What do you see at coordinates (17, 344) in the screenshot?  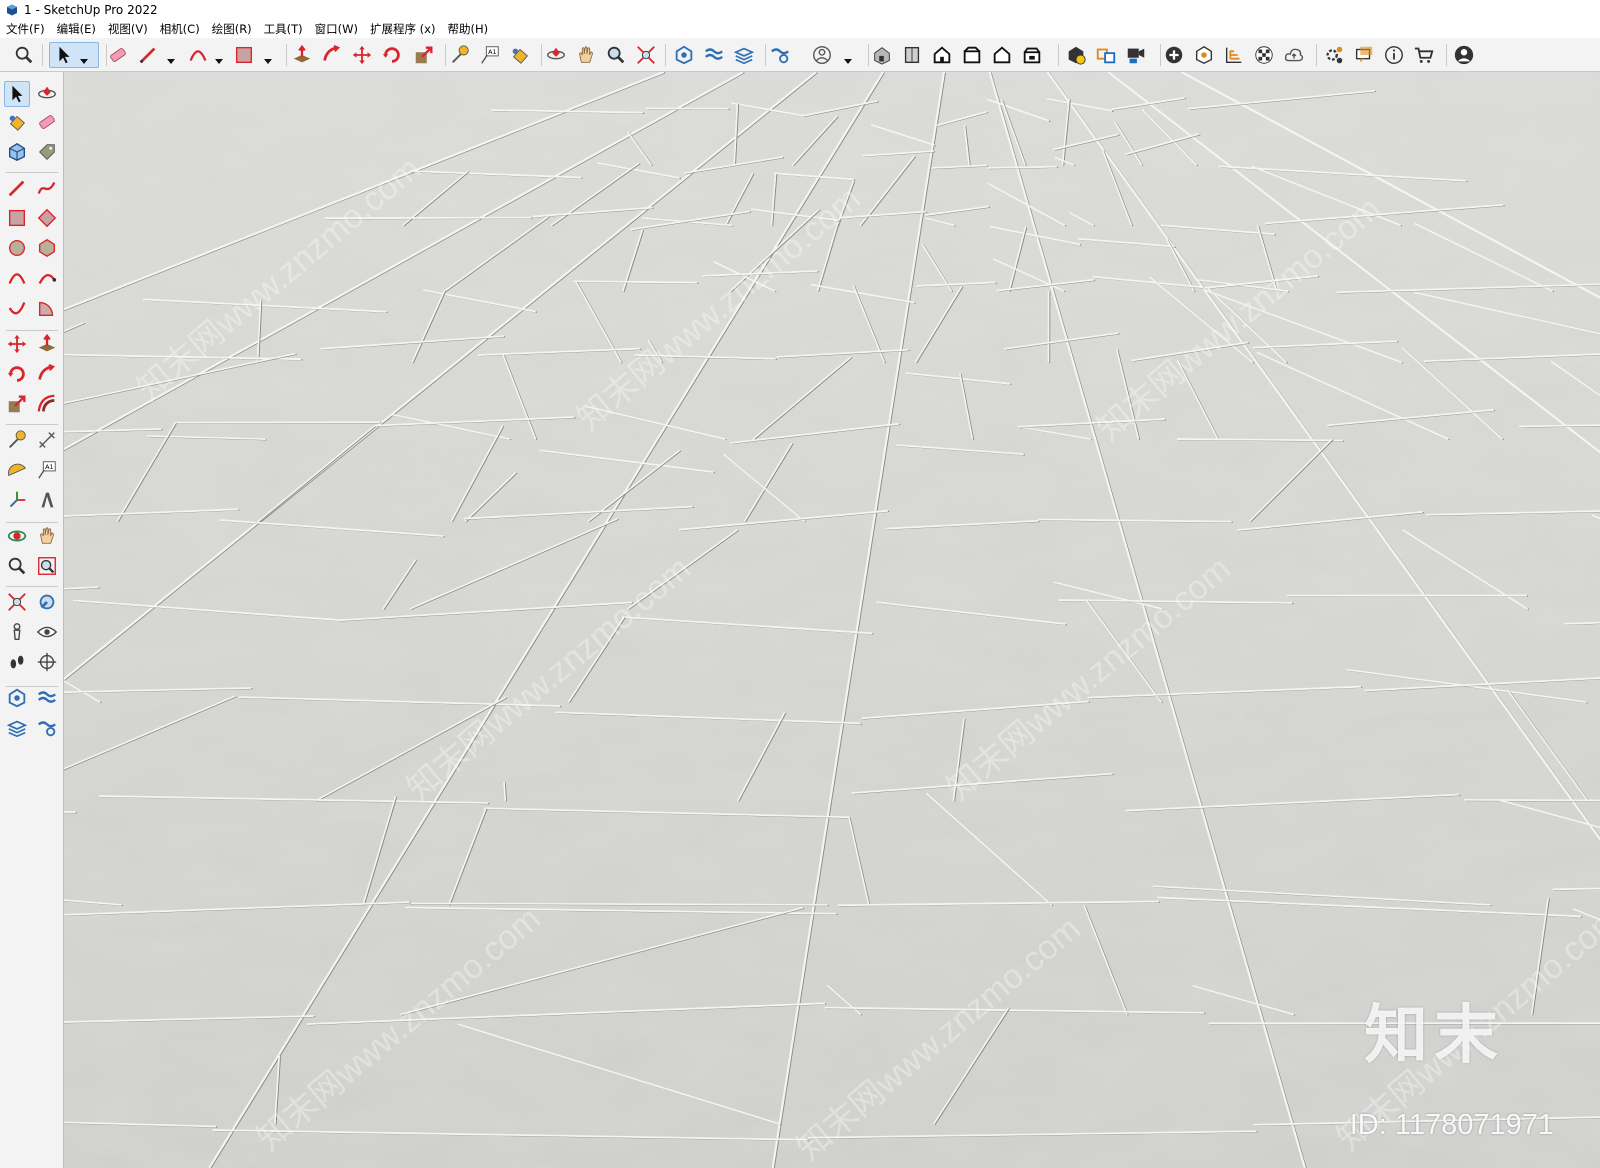 I see `sidebar-move-button` at bounding box center [17, 344].